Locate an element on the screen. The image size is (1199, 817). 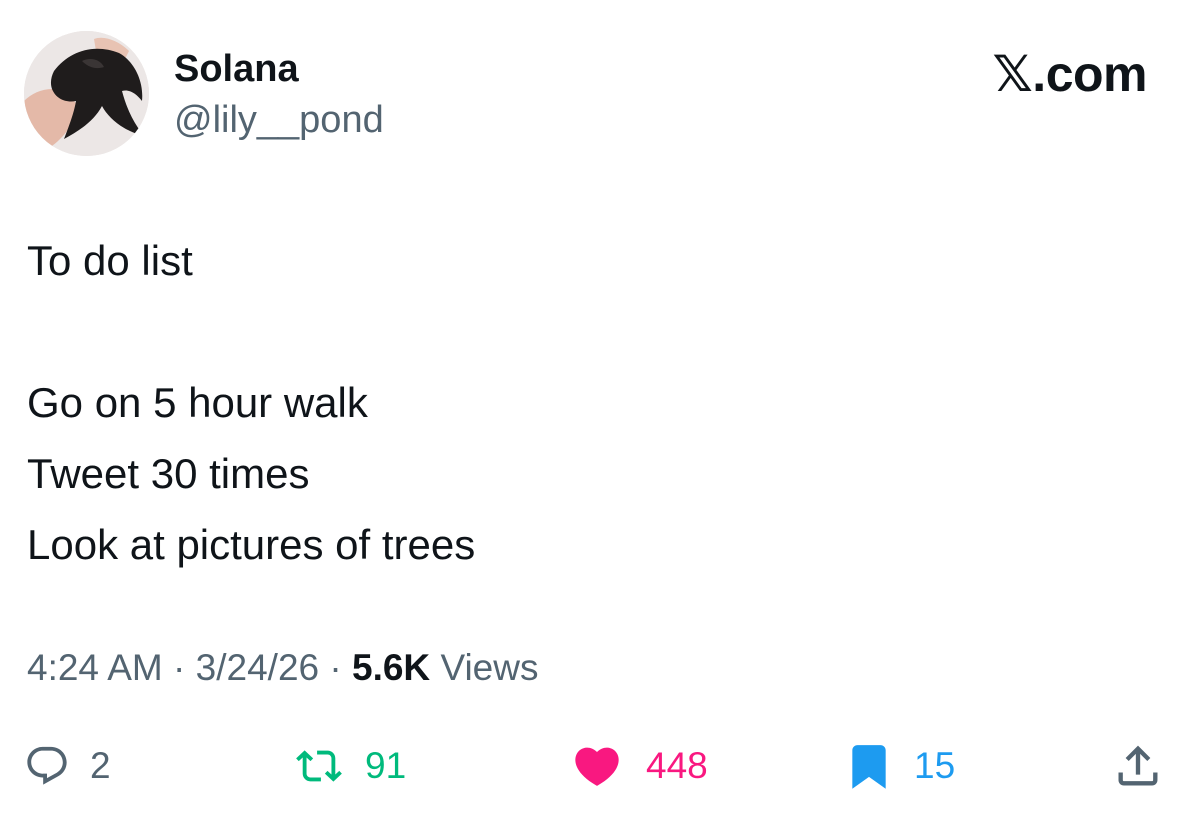
share-button is located at coordinates (1138, 766).